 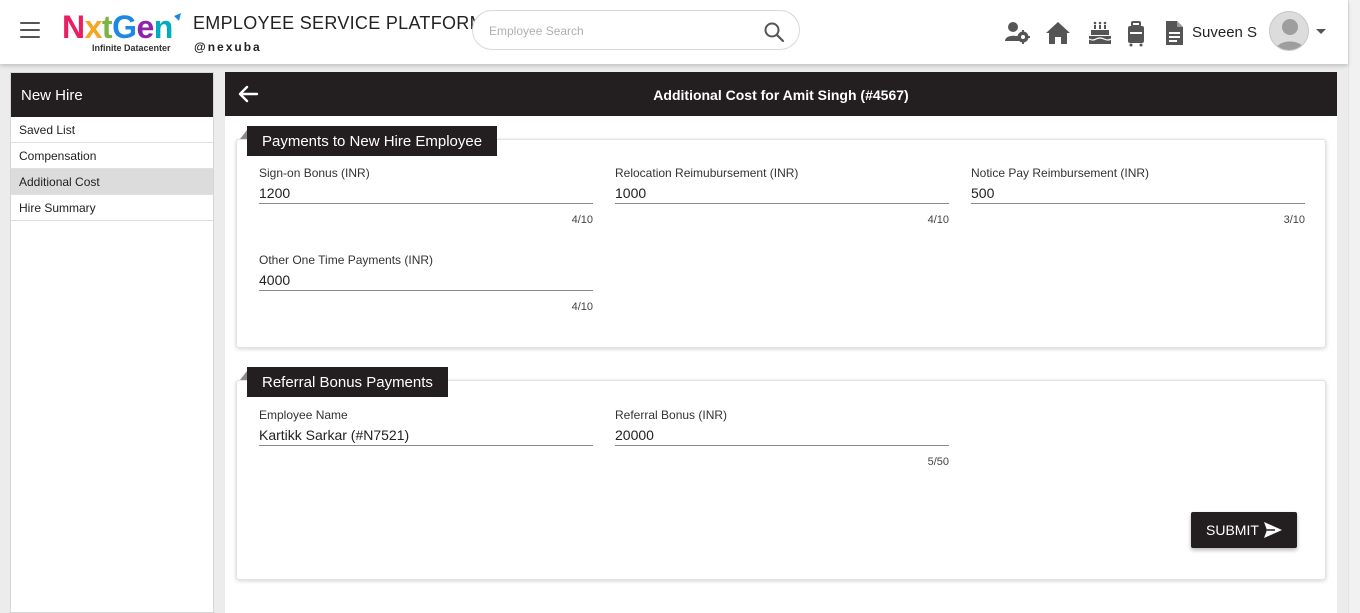 What do you see at coordinates (1100, 33) in the screenshot?
I see `birthday-cake-icon` at bounding box center [1100, 33].